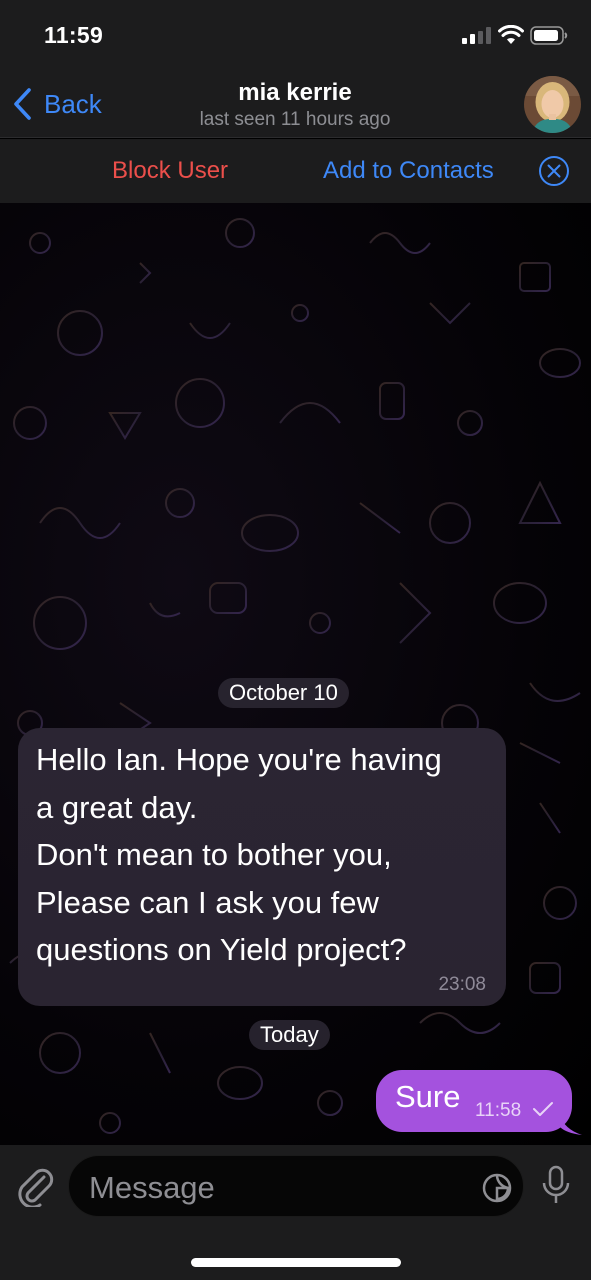 This screenshot has width=591, height=1280. I want to click on block-user-button: Block User, so click(170, 171).